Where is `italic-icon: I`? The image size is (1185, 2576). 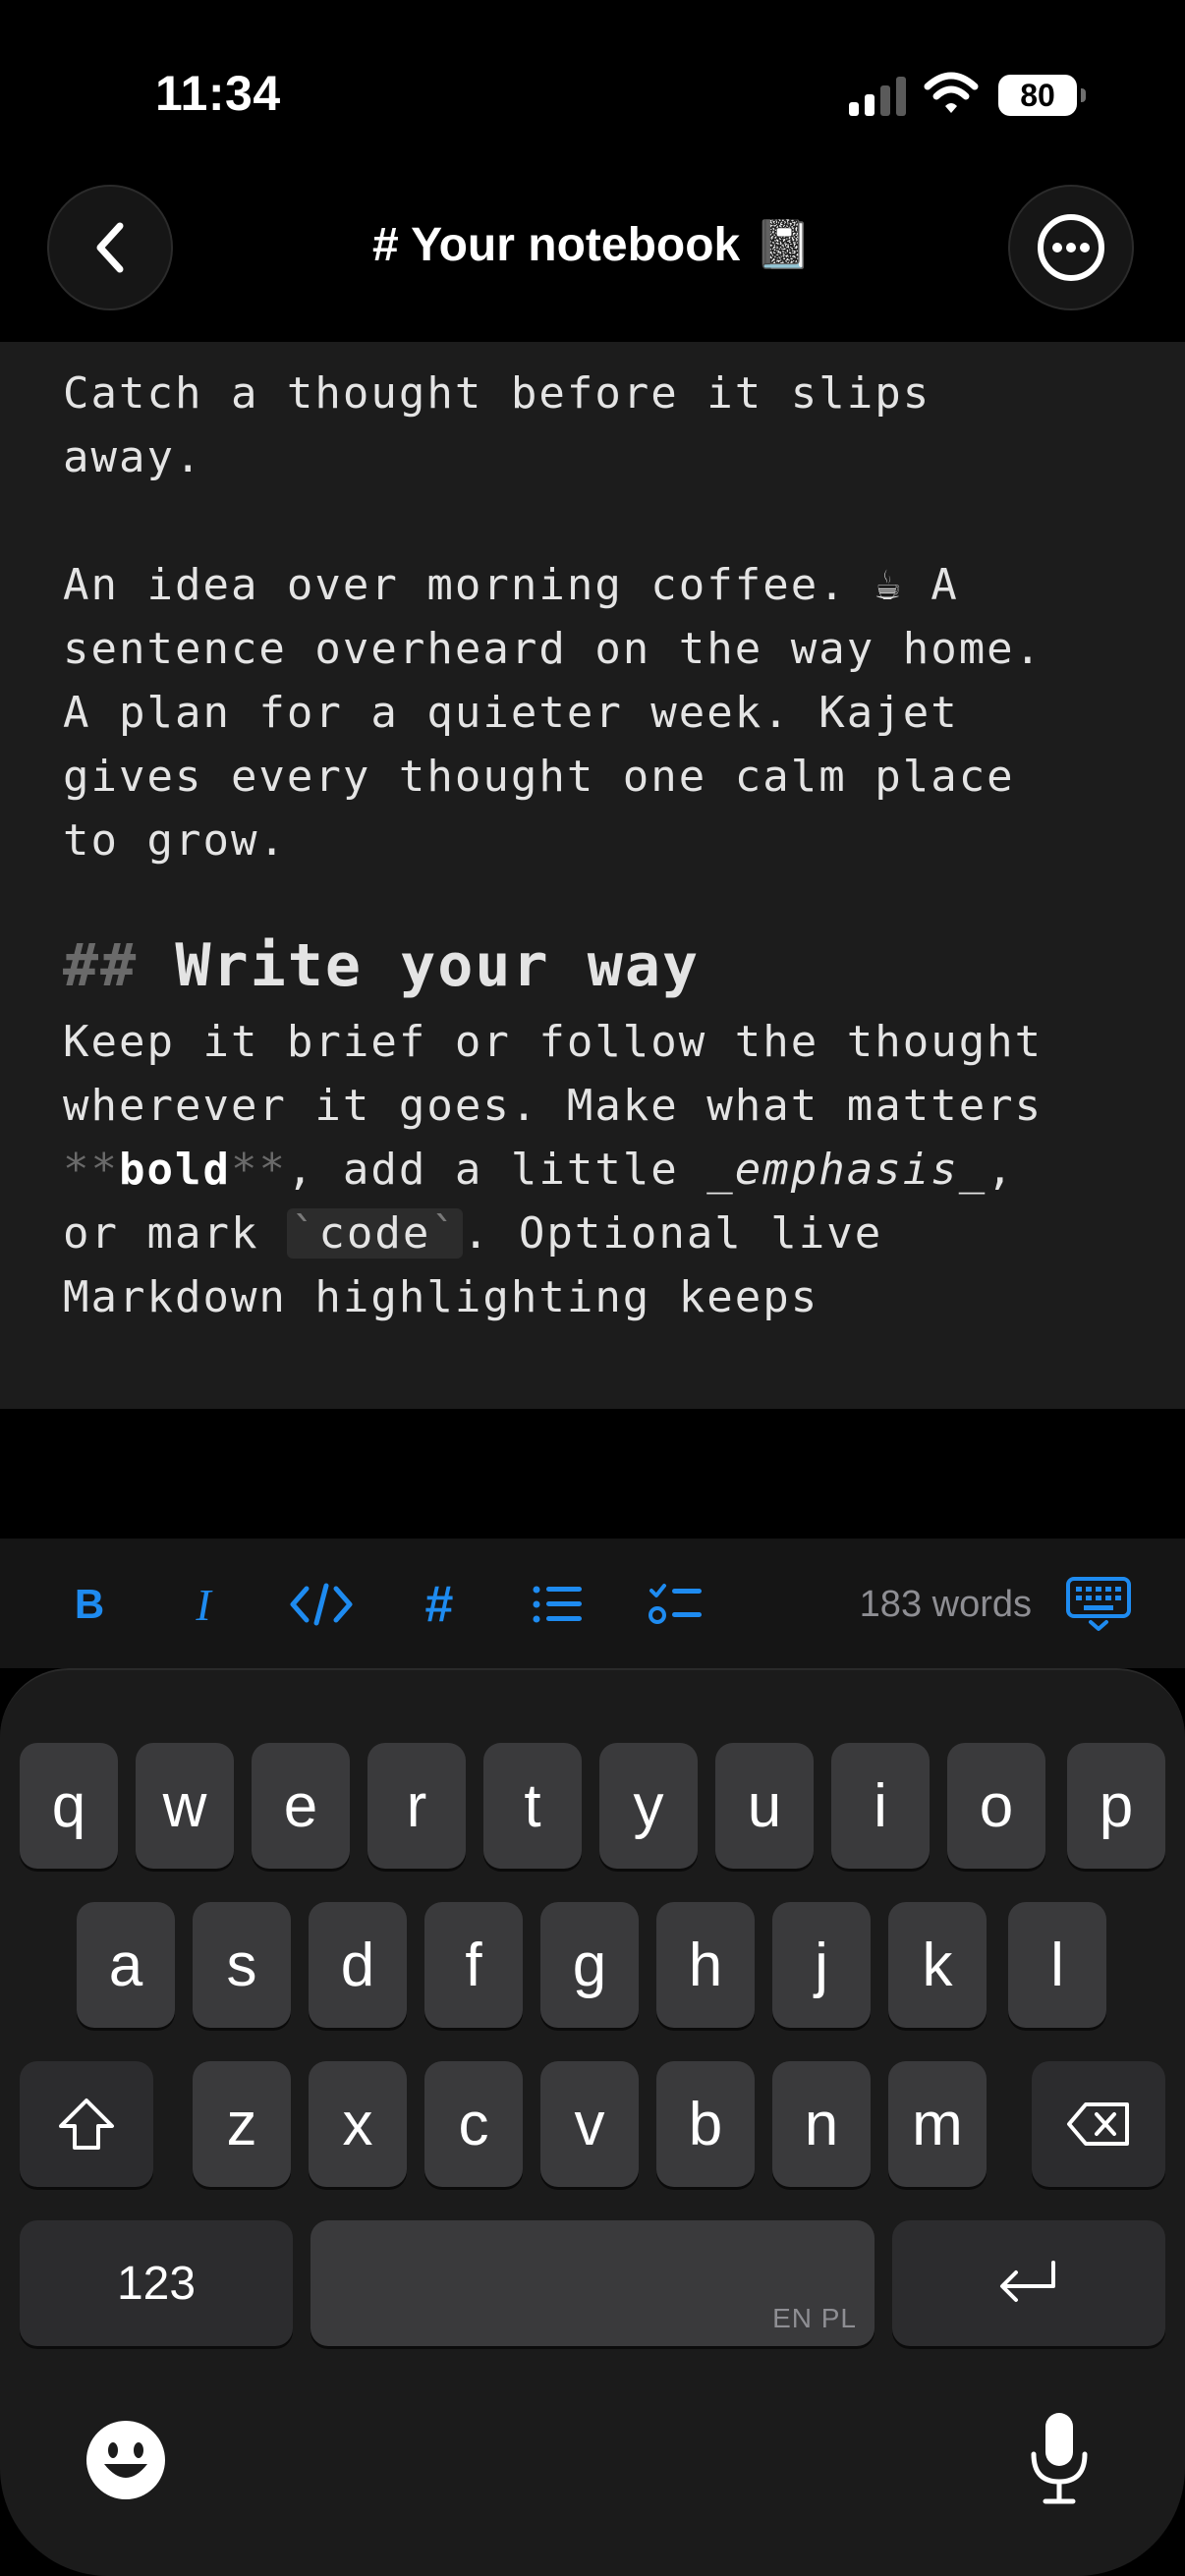
italic-icon: I is located at coordinates (204, 1604).